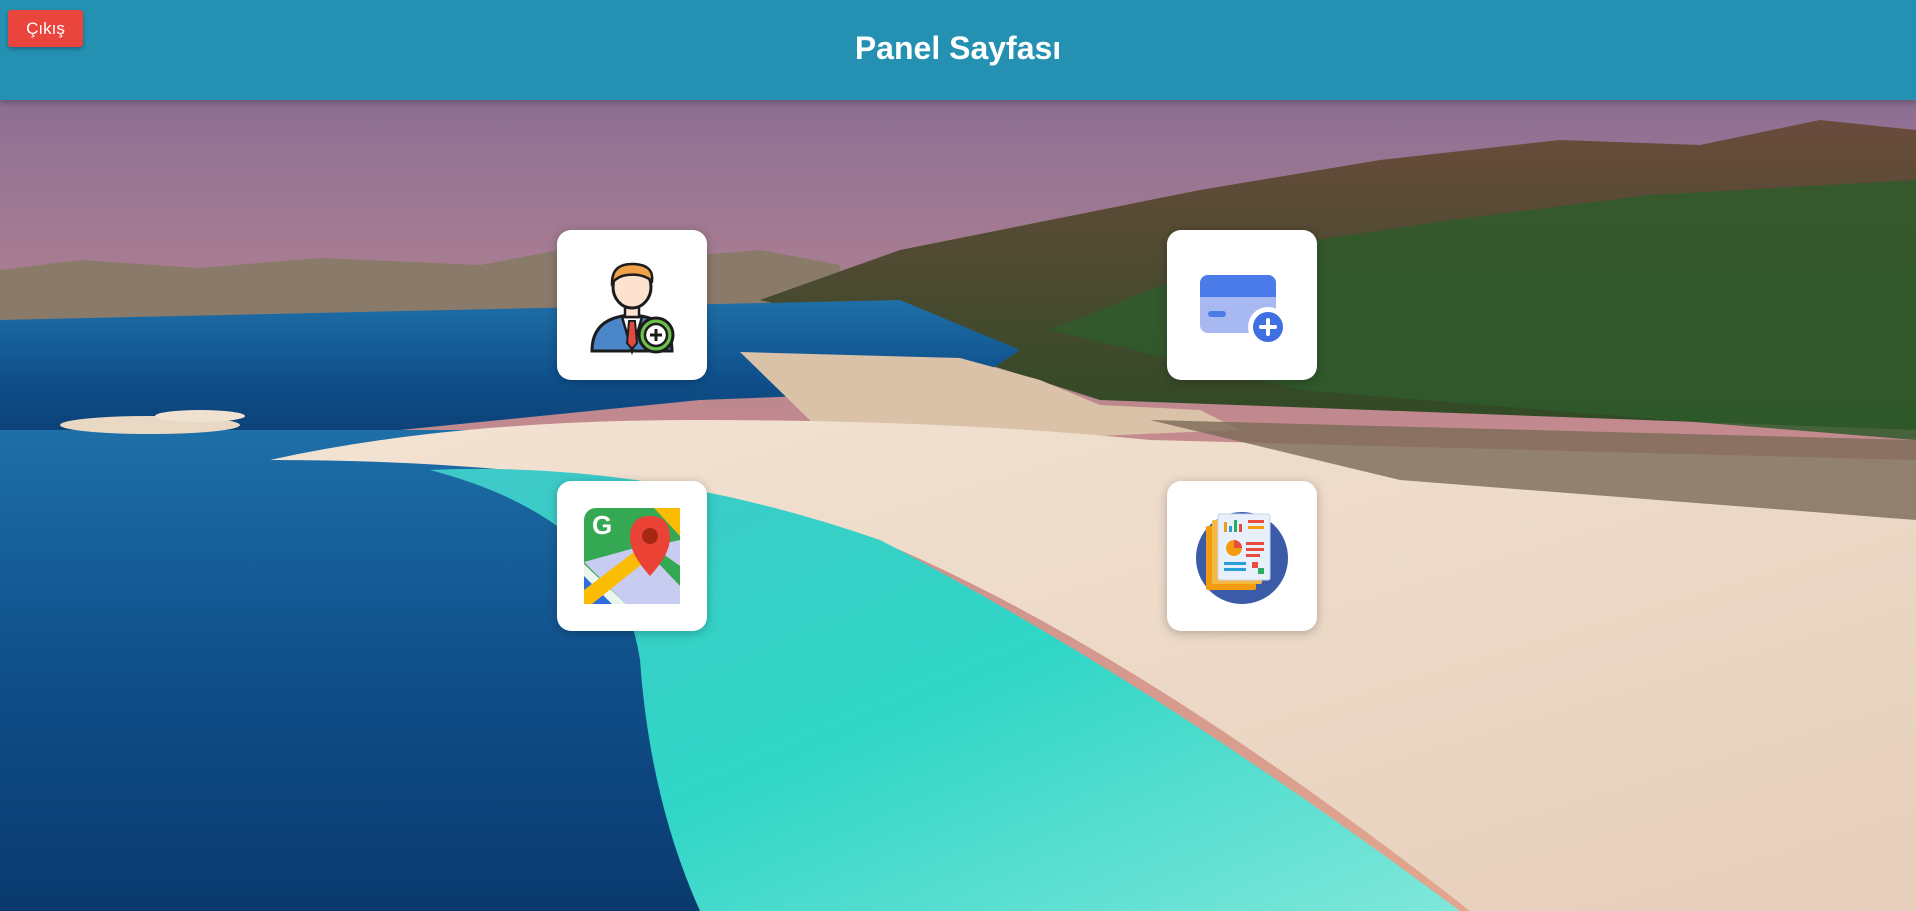 Image resolution: width=1916 pixels, height=911 pixels. I want to click on header-bar: Panel Sayfası Çıkış, so click(958, 50).